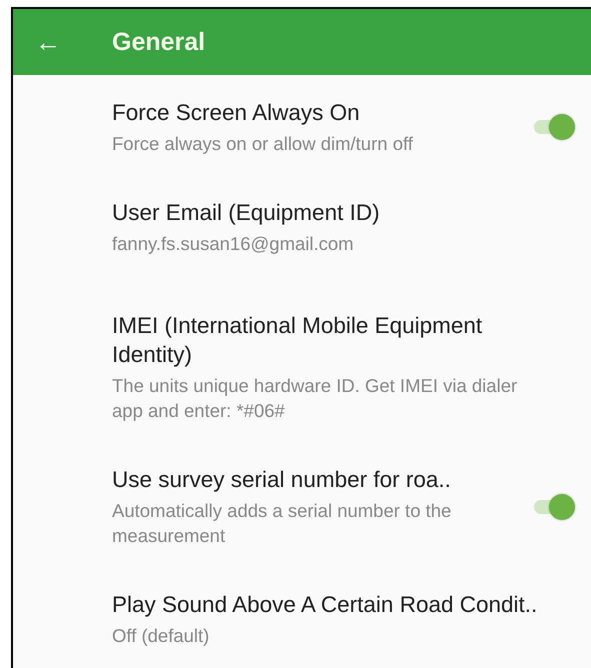 This screenshot has height=668, width=591. What do you see at coordinates (325, 605) in the screenshot?
I see `setting-title: Play Sound Above A Certain Road Condit..` at bounding box center [325, 605].